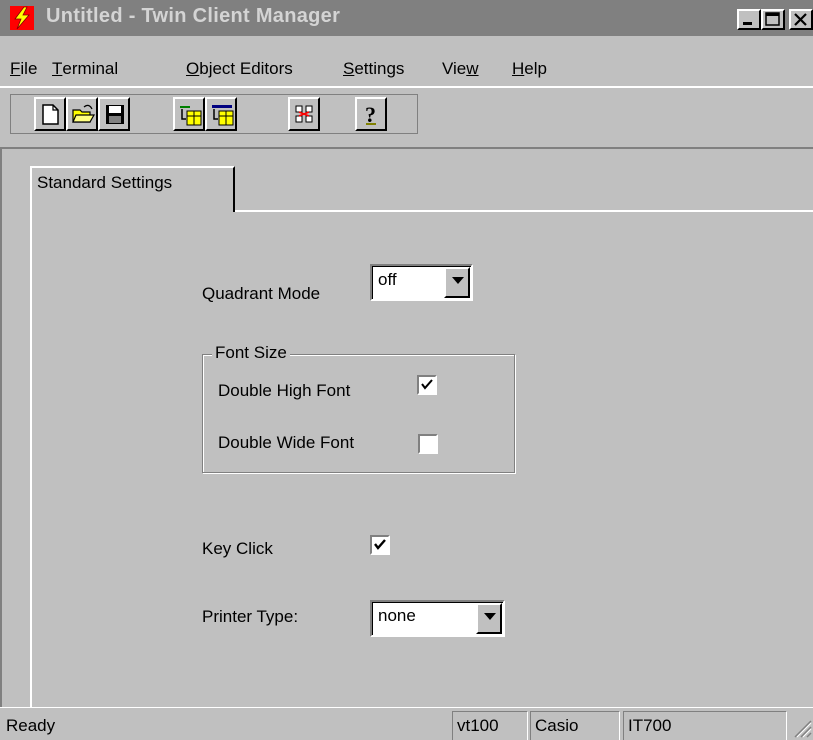 The height and width of the screenshot is (740, 813). Describe the element at coordinates (650, 725) in the screenshot. I see `status-model: IT700` at that location.